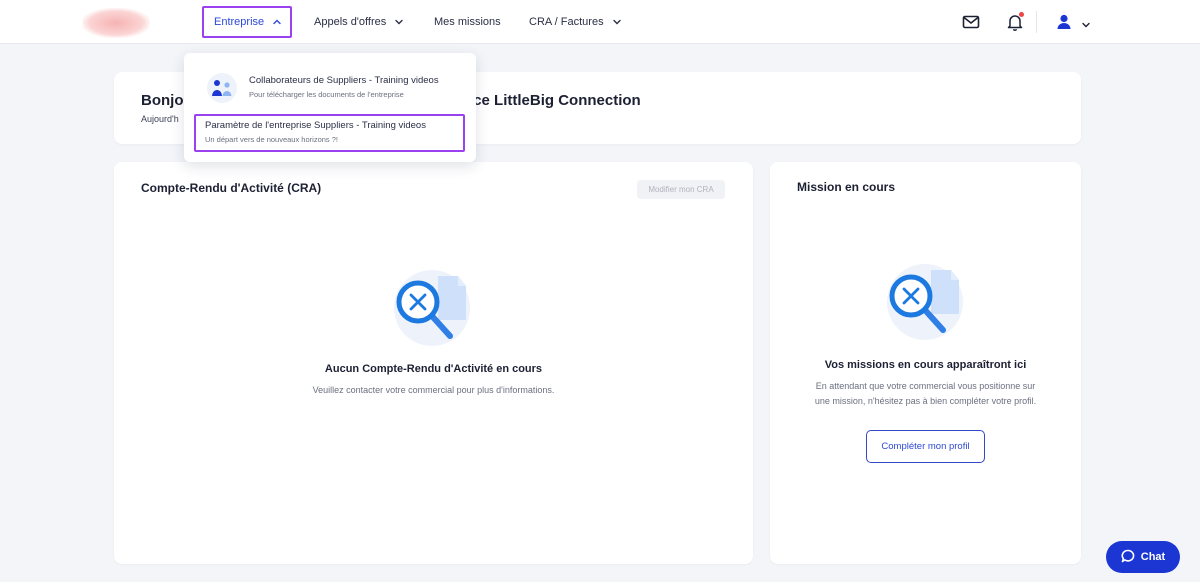  I want to click on nav-entreprise-label: Entreprise, so click(239, 22).